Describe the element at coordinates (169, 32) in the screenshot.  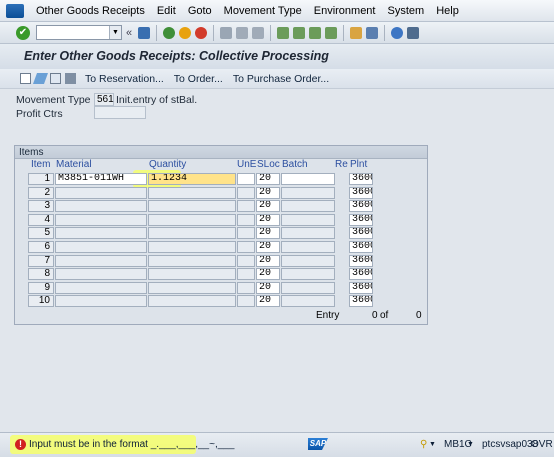
I see `back-icon` at that location.